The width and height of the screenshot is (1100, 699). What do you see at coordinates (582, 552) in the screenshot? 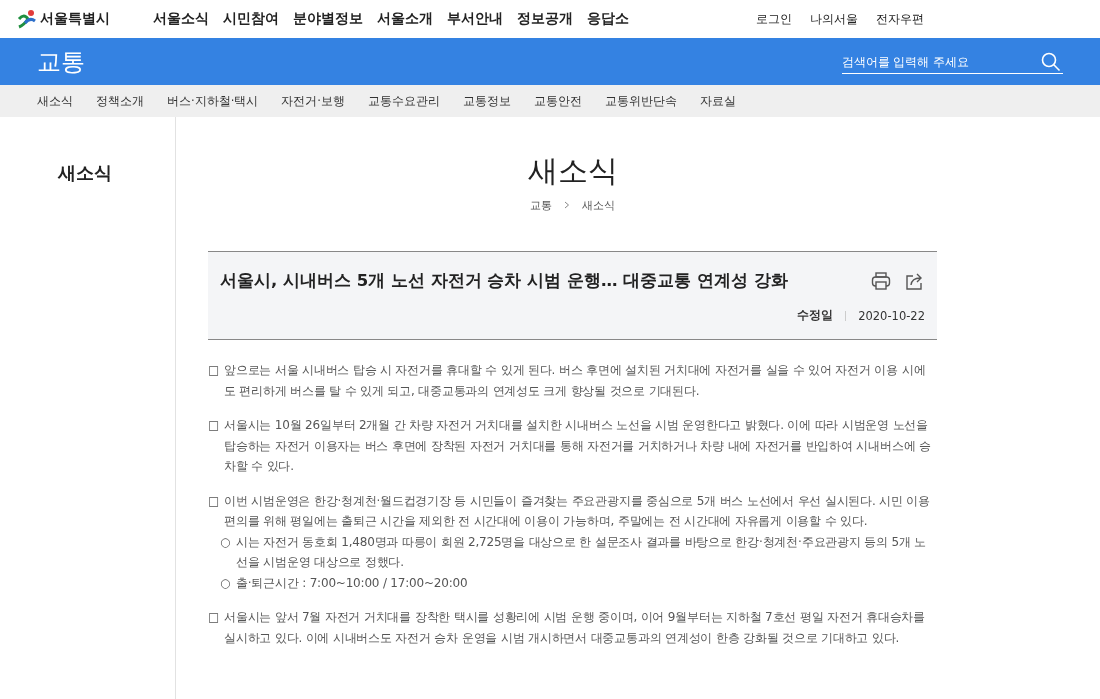
I see `sub-item-text: 시는 자전거 동호회 1,480명과 따릉이 회원 2,725명을 대상으로 한 설문조사 결과를 바탕으로 한강·청계천·주요관광지 등의 5개 노선을 시범운영 대상으로 정했다.` at bounding box center [582, 552].